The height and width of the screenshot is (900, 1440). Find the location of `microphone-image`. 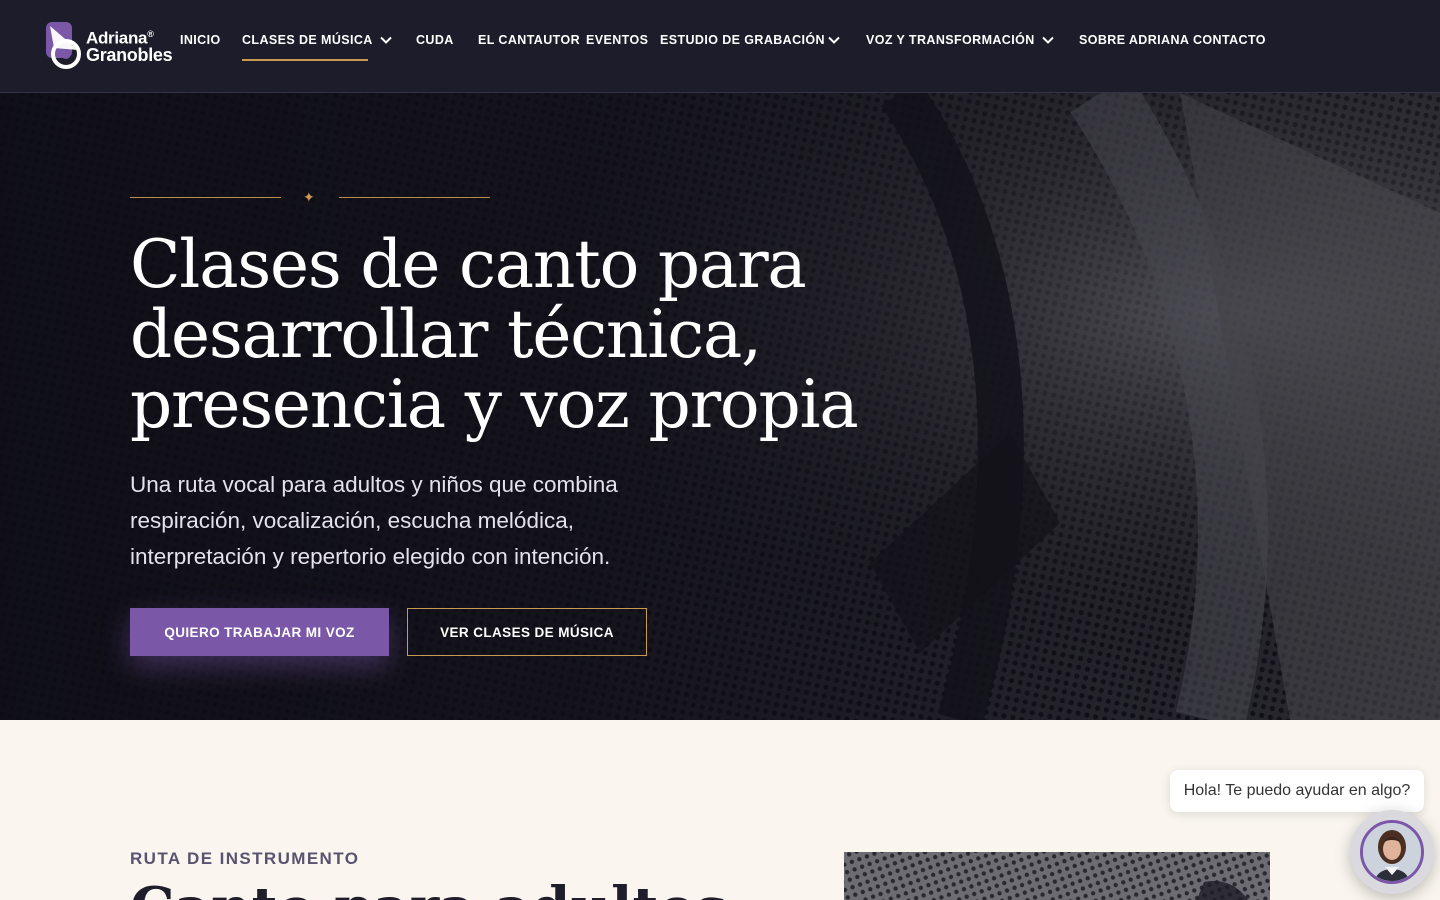

microphone-image is located at coordinates (1057, 876).